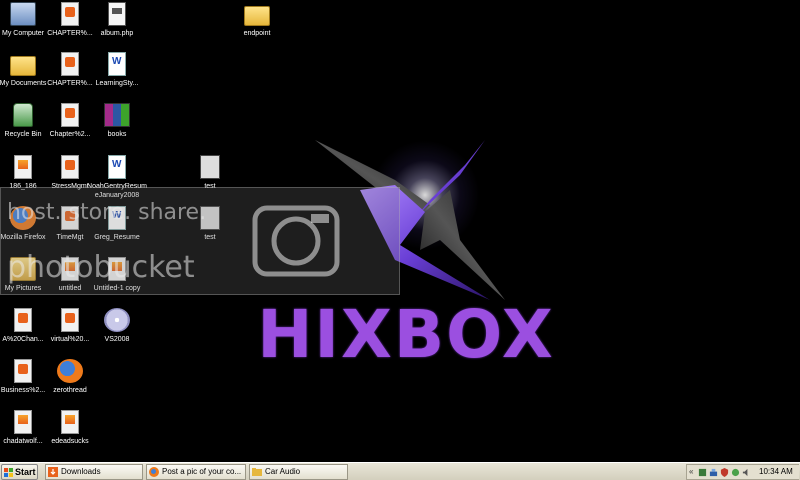 The image size is (800, 480). I want to click on recycle-bin-icon, so click(23, 115).